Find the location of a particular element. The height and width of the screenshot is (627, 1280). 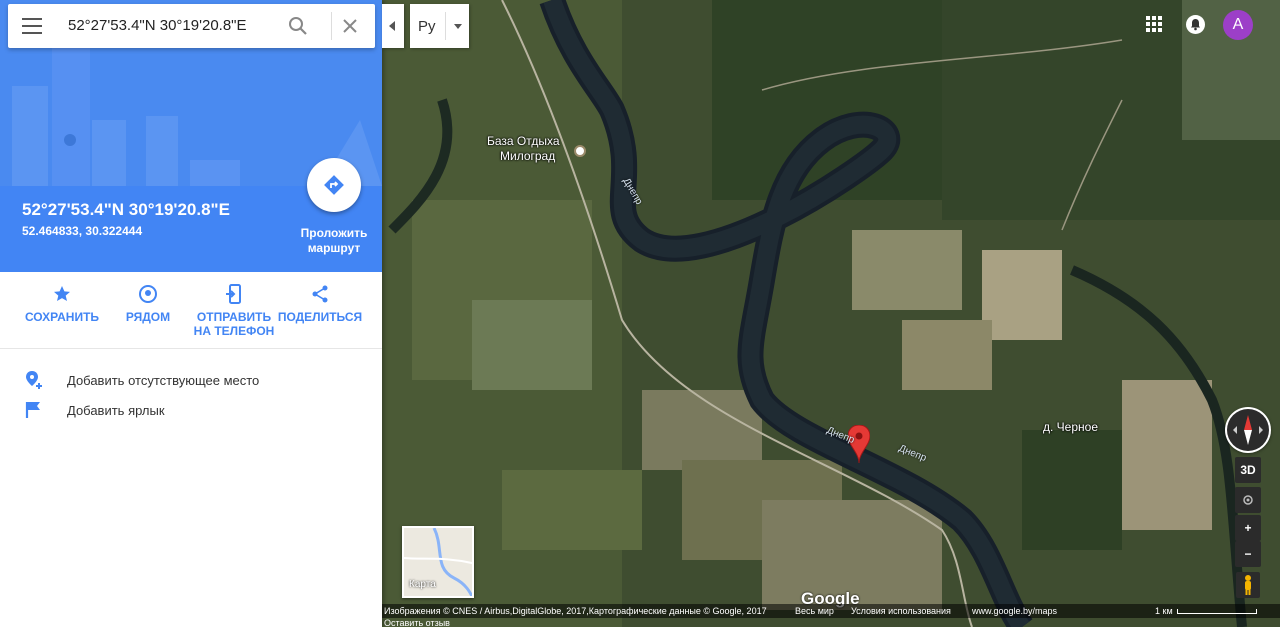

world-link: Весь мир is located at coordinates (814, 611).